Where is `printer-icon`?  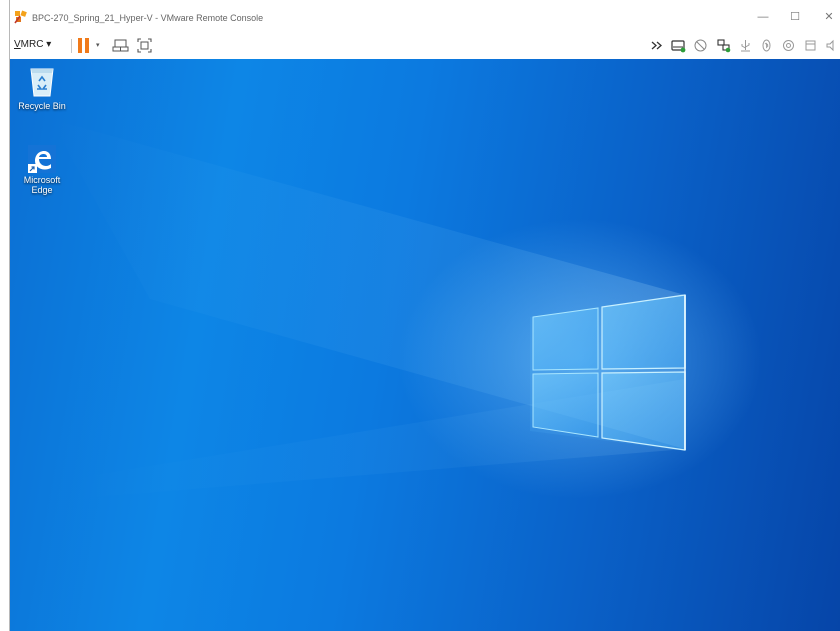
printer-icon is located at coordinates (810, 45).